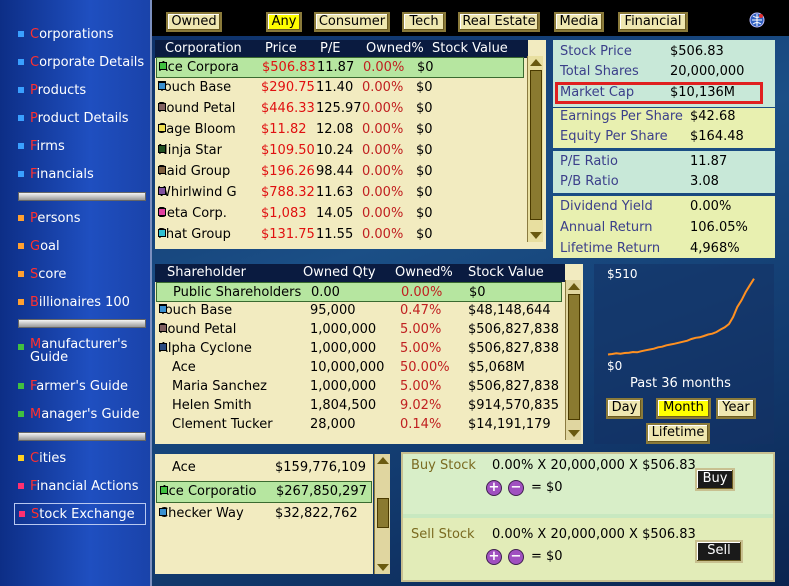 The width and height of the screenshot is (789, 586). What do you see at coordinates (219, 386) in the screenshot?
I see `row-name: Maria Sanchez` at bounding box center [219, 386].